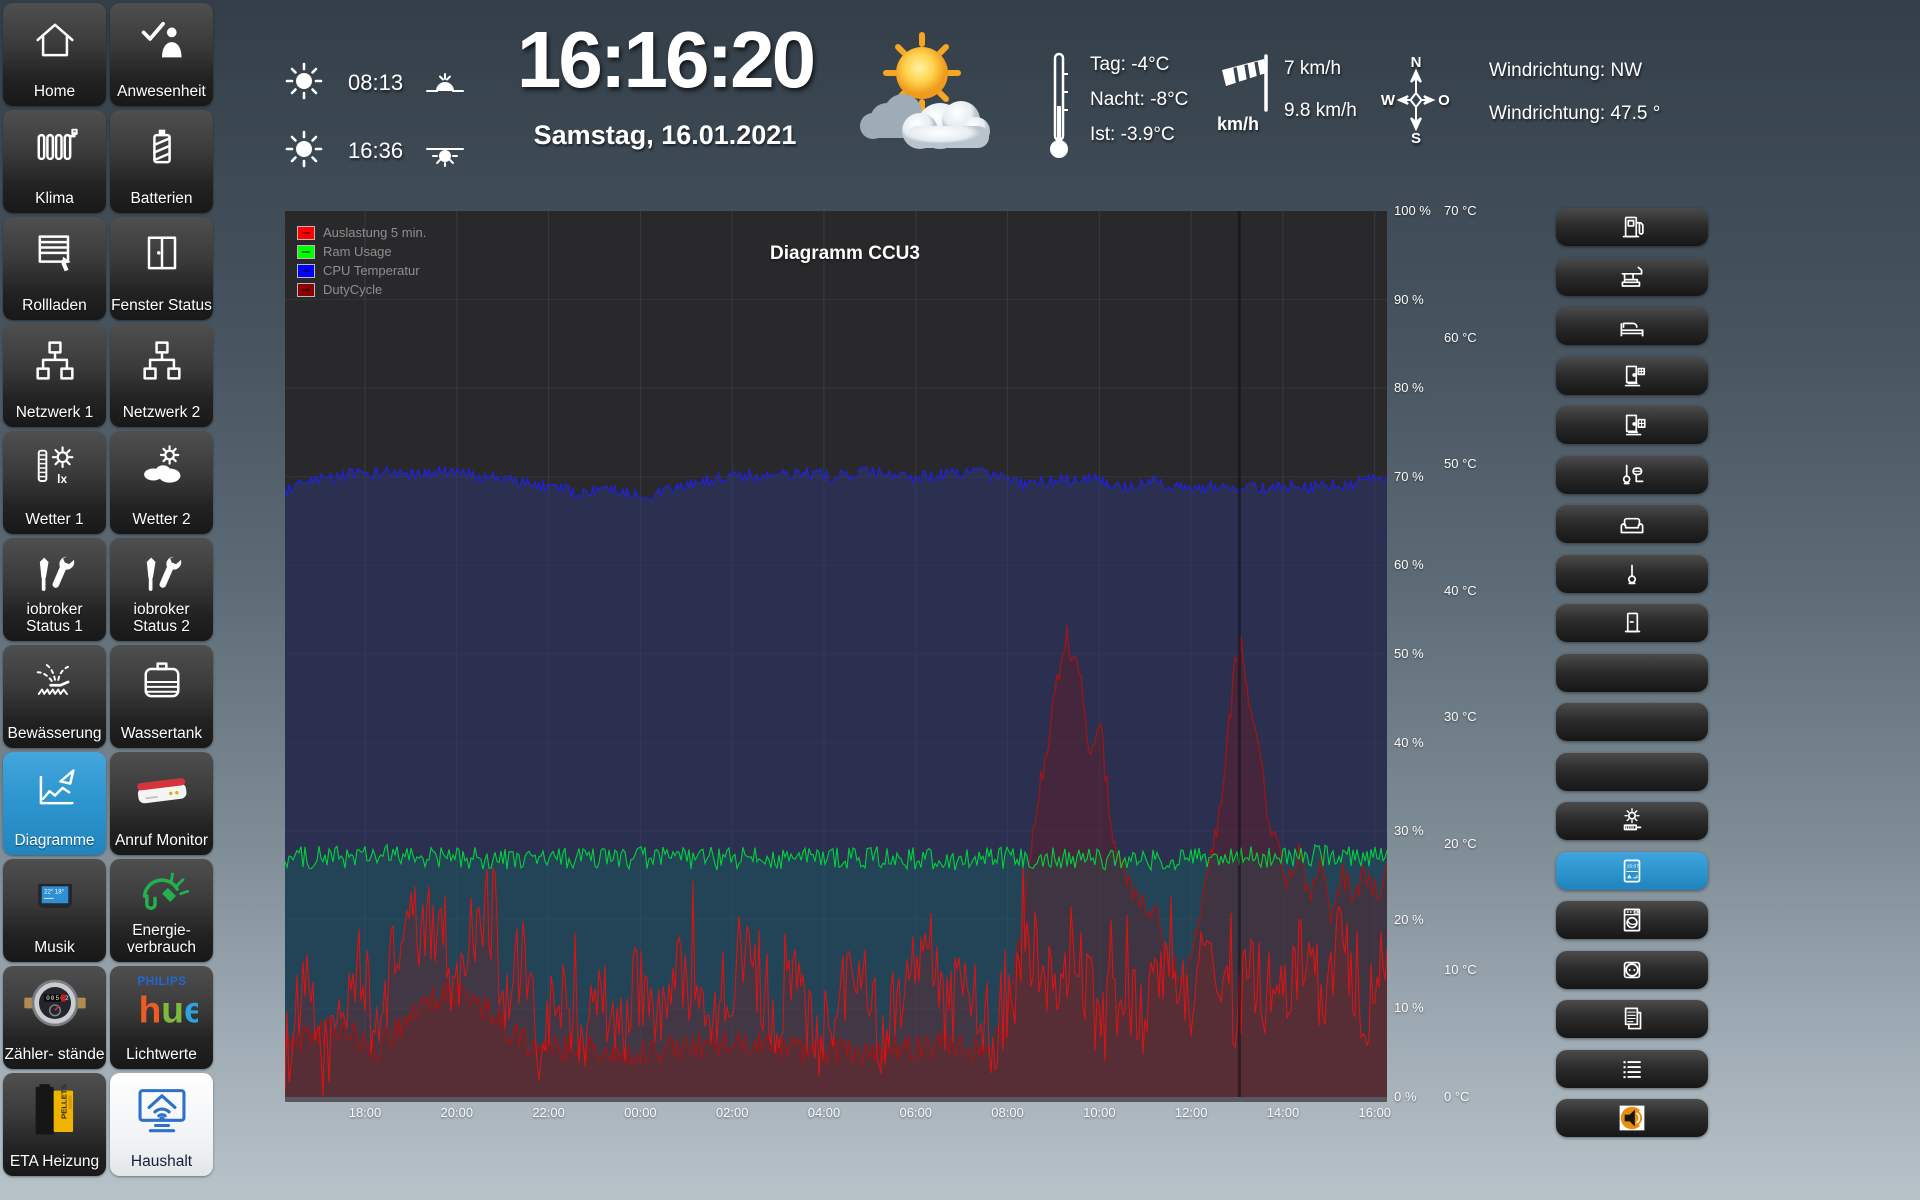 The width and height of the screenshot is (1920, 1200). Describe the element at coordinates (1139, 99) in the screenshot. I see `temp-night: Nacht: -8°C` at that location.